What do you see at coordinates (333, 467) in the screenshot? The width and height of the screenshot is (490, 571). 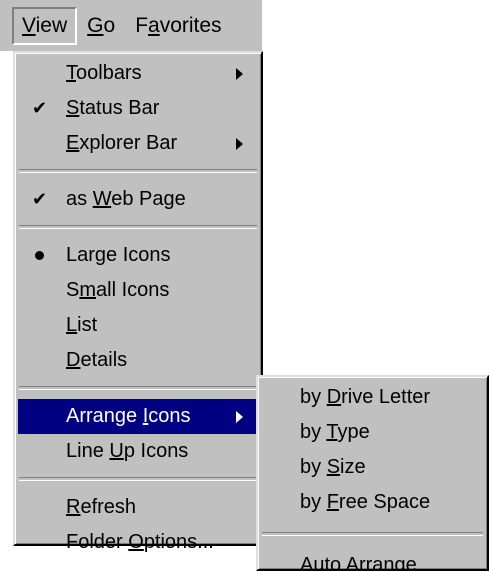 I see `menu-item-label: by Size` at bounding box center [333, 467].